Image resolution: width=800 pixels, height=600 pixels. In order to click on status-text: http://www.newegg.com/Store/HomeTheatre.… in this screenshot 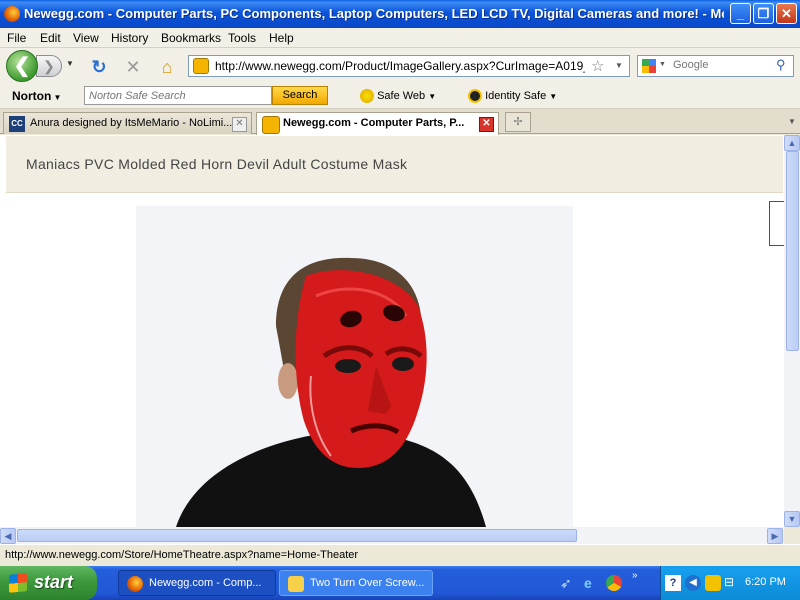, I will do `click(182, 555)`.